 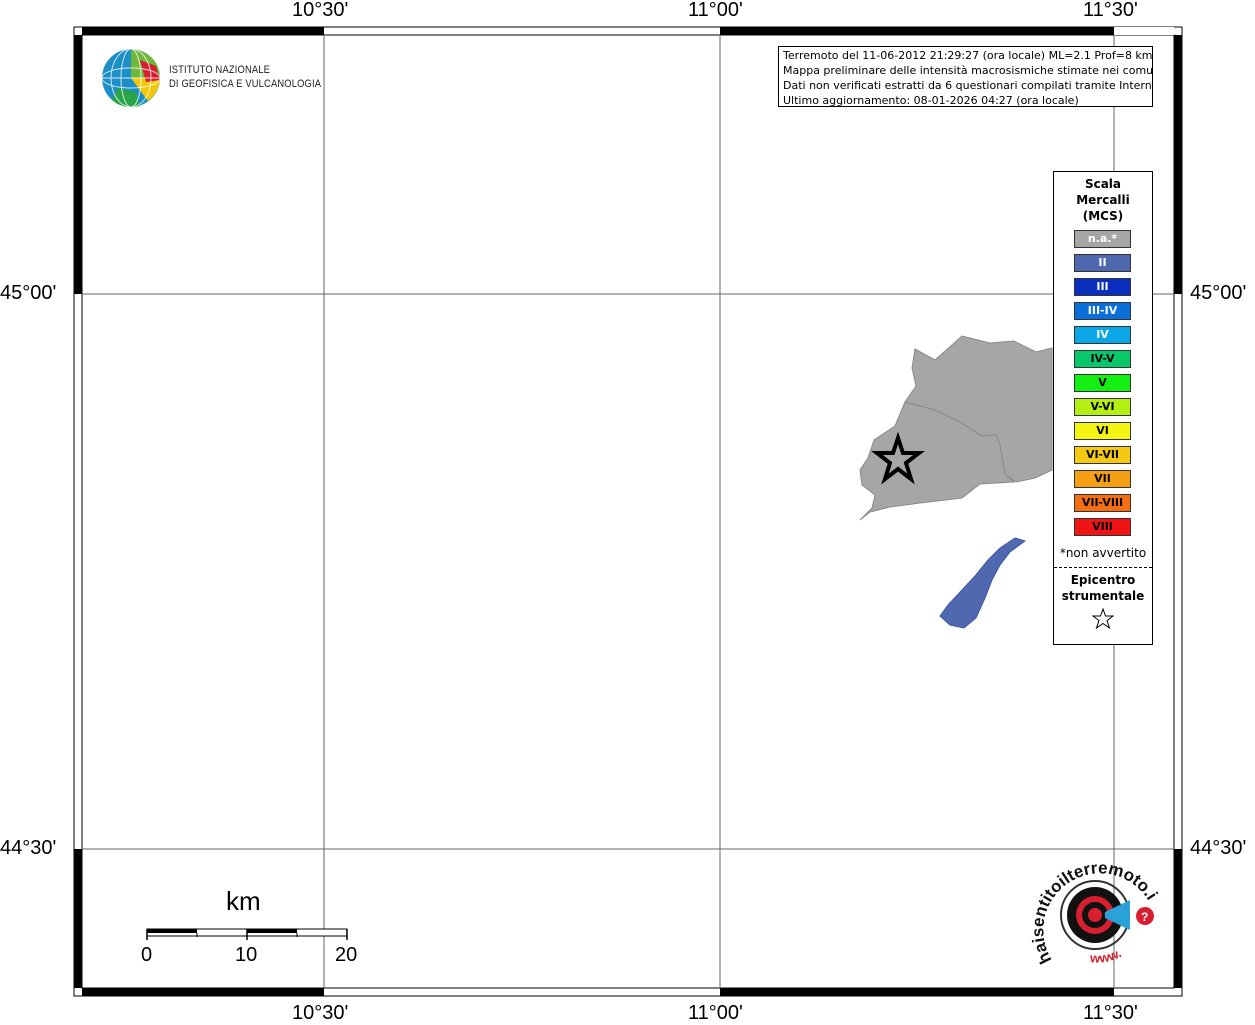 I want to click on legend-star-icon, so click(x=1103, y=620).